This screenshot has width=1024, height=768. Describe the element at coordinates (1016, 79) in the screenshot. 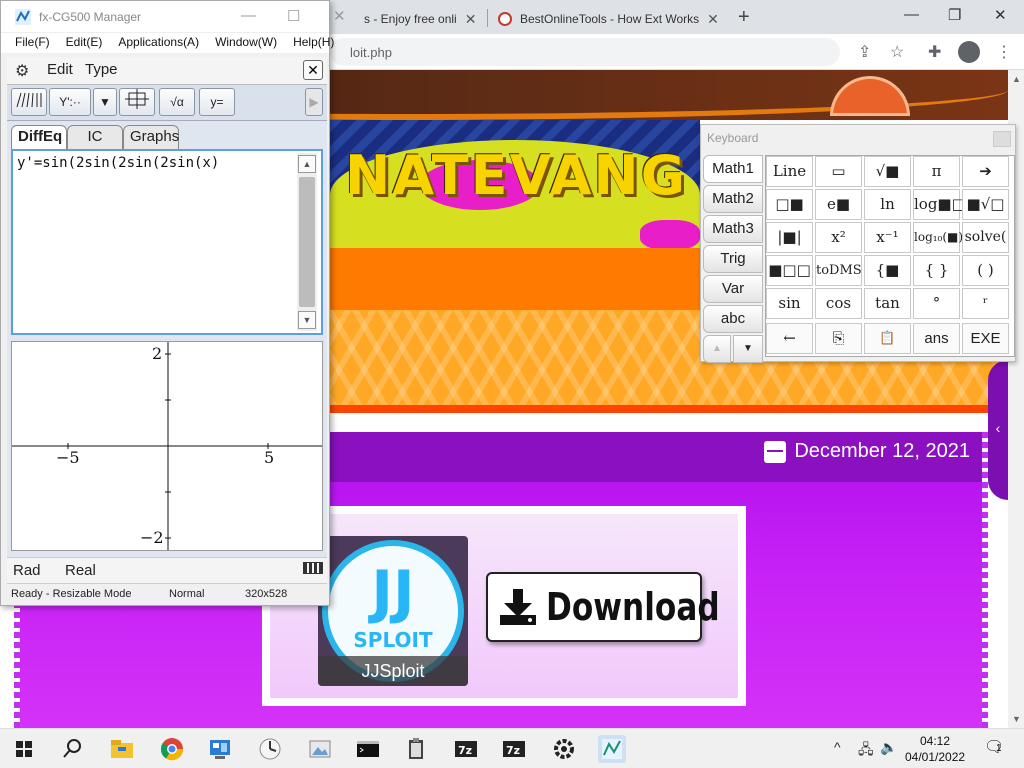

I see `scroll-up-arrow-icon: ▲` at that location.